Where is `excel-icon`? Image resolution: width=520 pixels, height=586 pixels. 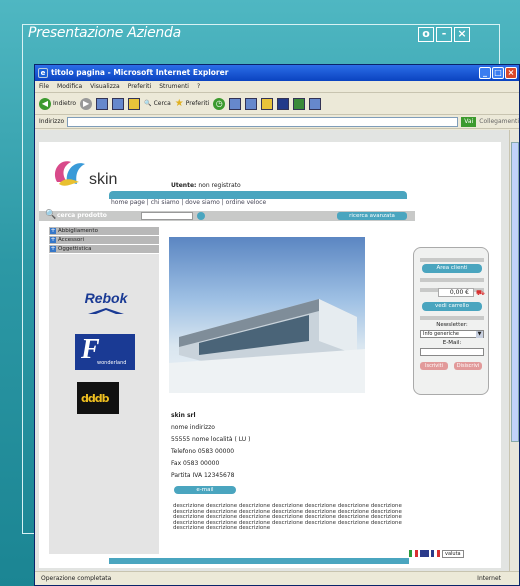 excel-icon is located at coordinates (299, 103).